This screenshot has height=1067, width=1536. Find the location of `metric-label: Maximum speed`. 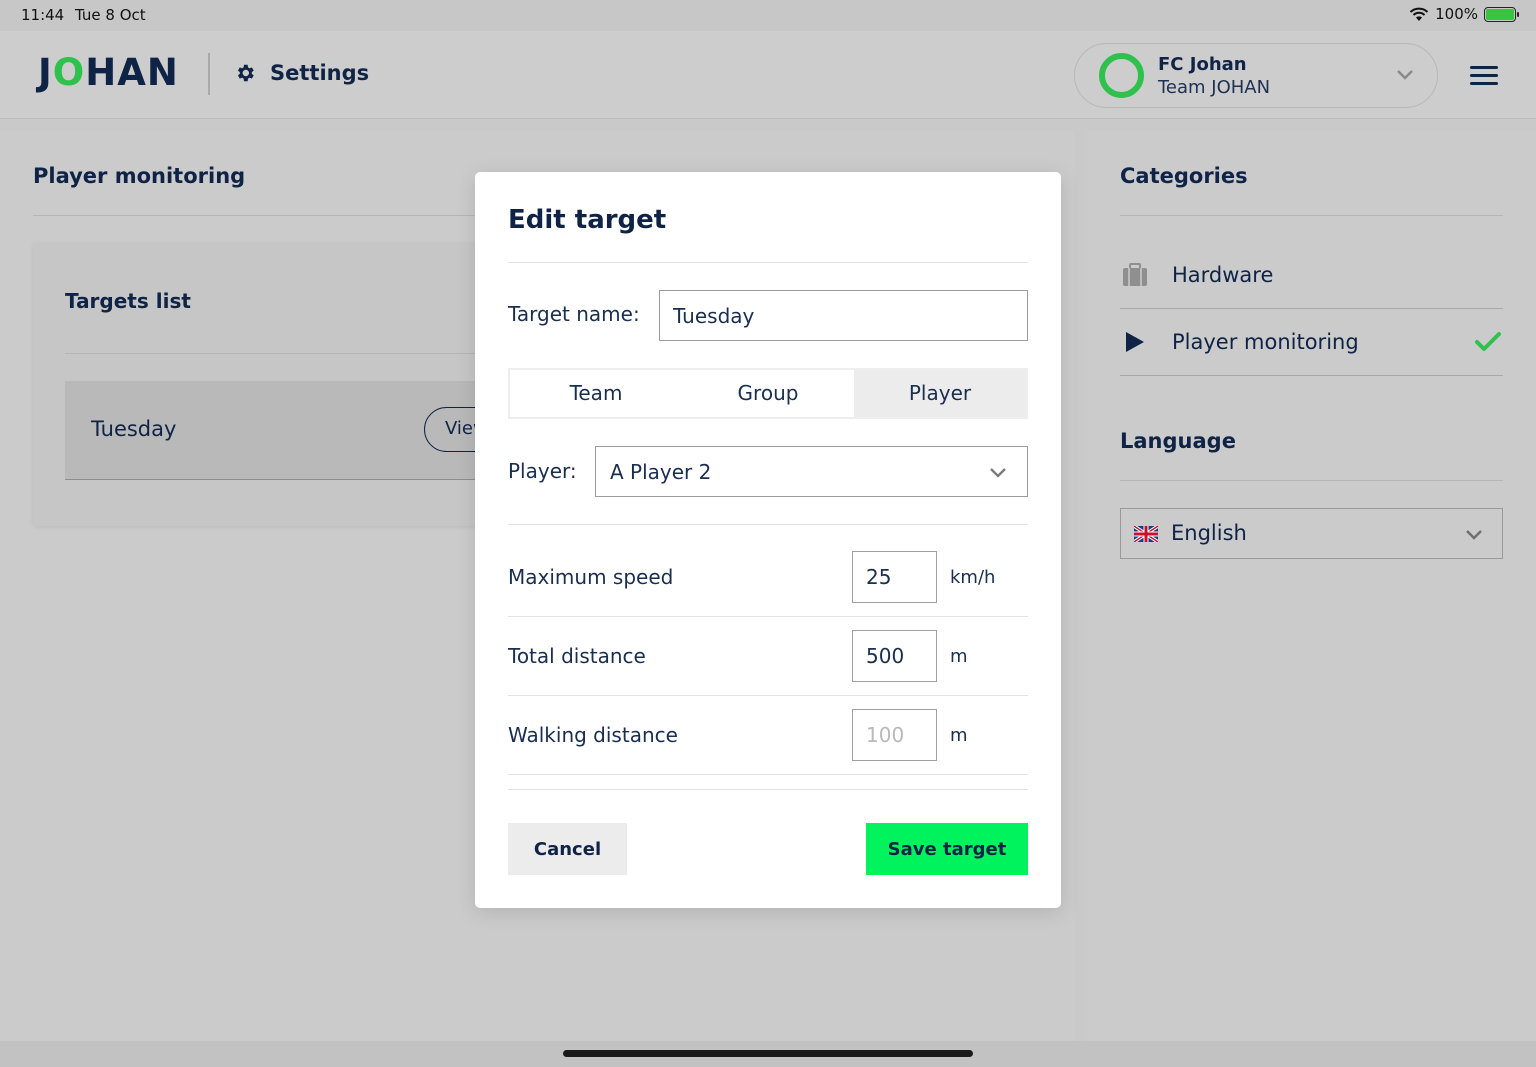

metric-label: Maximum speed is located at coordinates (591, 577).